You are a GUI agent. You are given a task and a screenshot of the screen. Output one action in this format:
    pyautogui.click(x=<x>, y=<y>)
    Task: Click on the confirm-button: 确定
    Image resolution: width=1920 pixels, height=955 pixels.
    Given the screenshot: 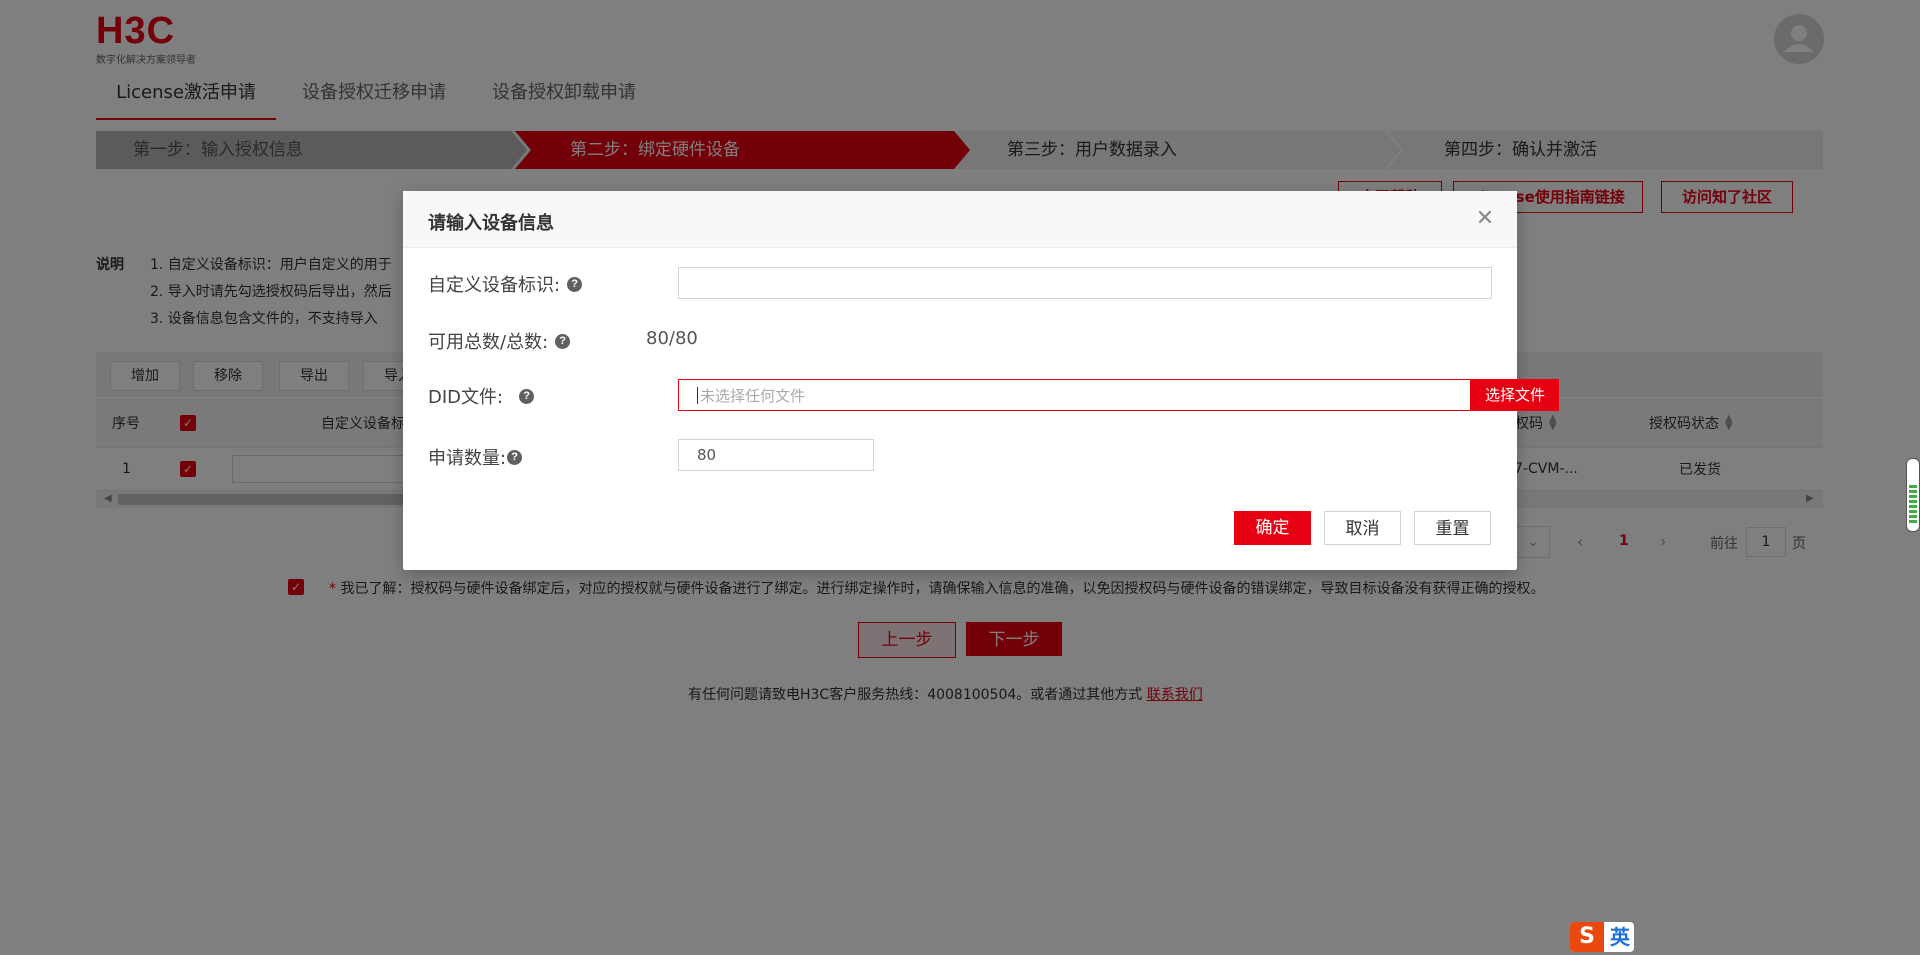 What is the action you would take?
    pyautogui.click(x=1272, y=528)
    